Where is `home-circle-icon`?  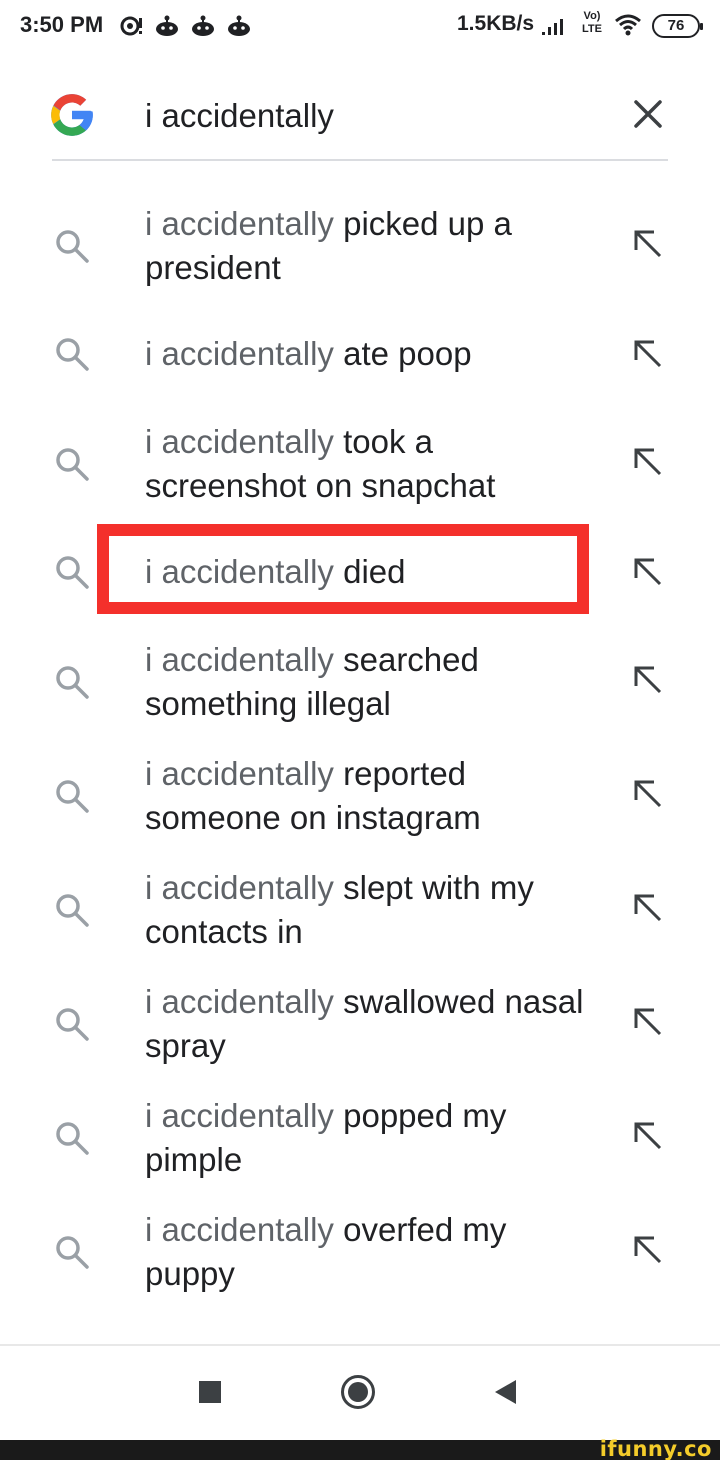 home-circle-icon is located at coordinates (358, 1392).